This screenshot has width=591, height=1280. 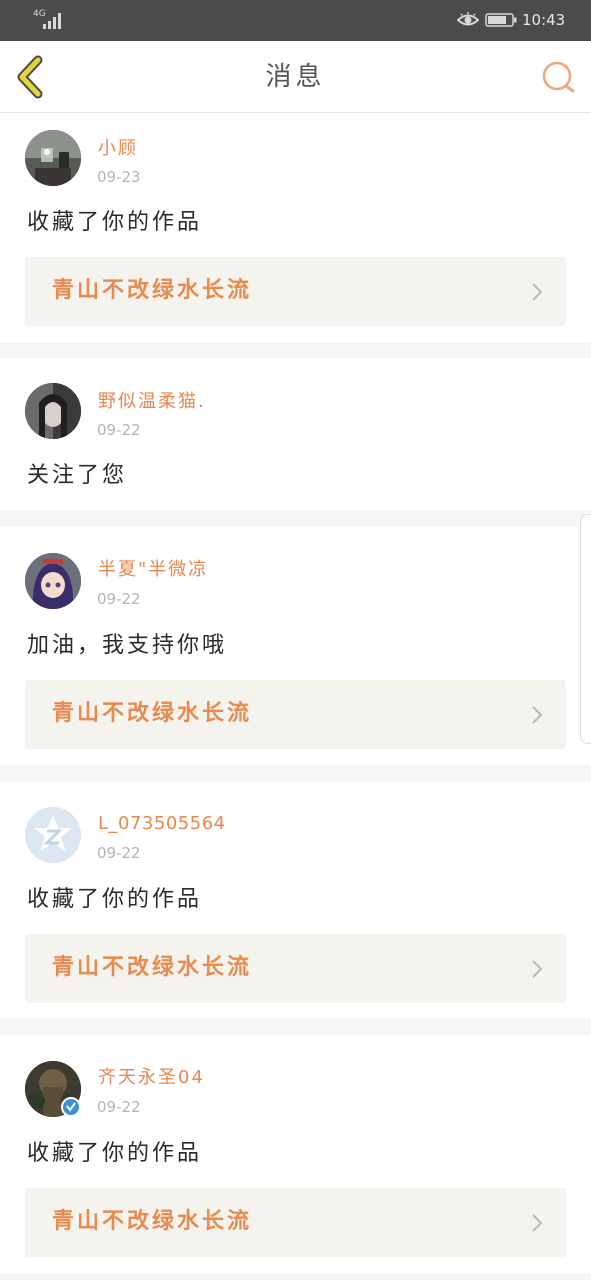 I want to click on username: 小顾, so click(x=118, y=149).